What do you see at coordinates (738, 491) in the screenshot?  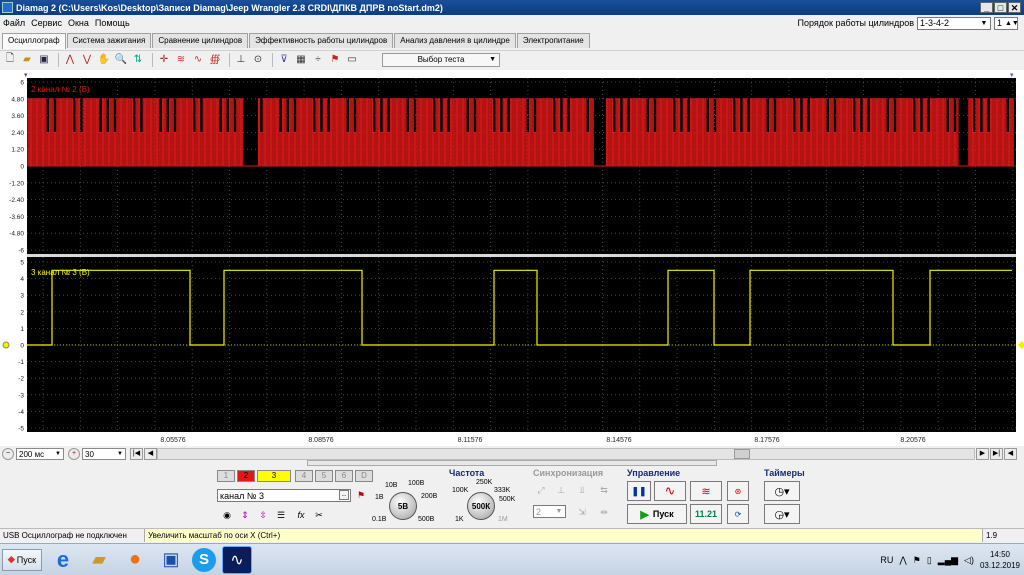 I see `auto-mode-button: ⊛` at bounding box center [738, 491].